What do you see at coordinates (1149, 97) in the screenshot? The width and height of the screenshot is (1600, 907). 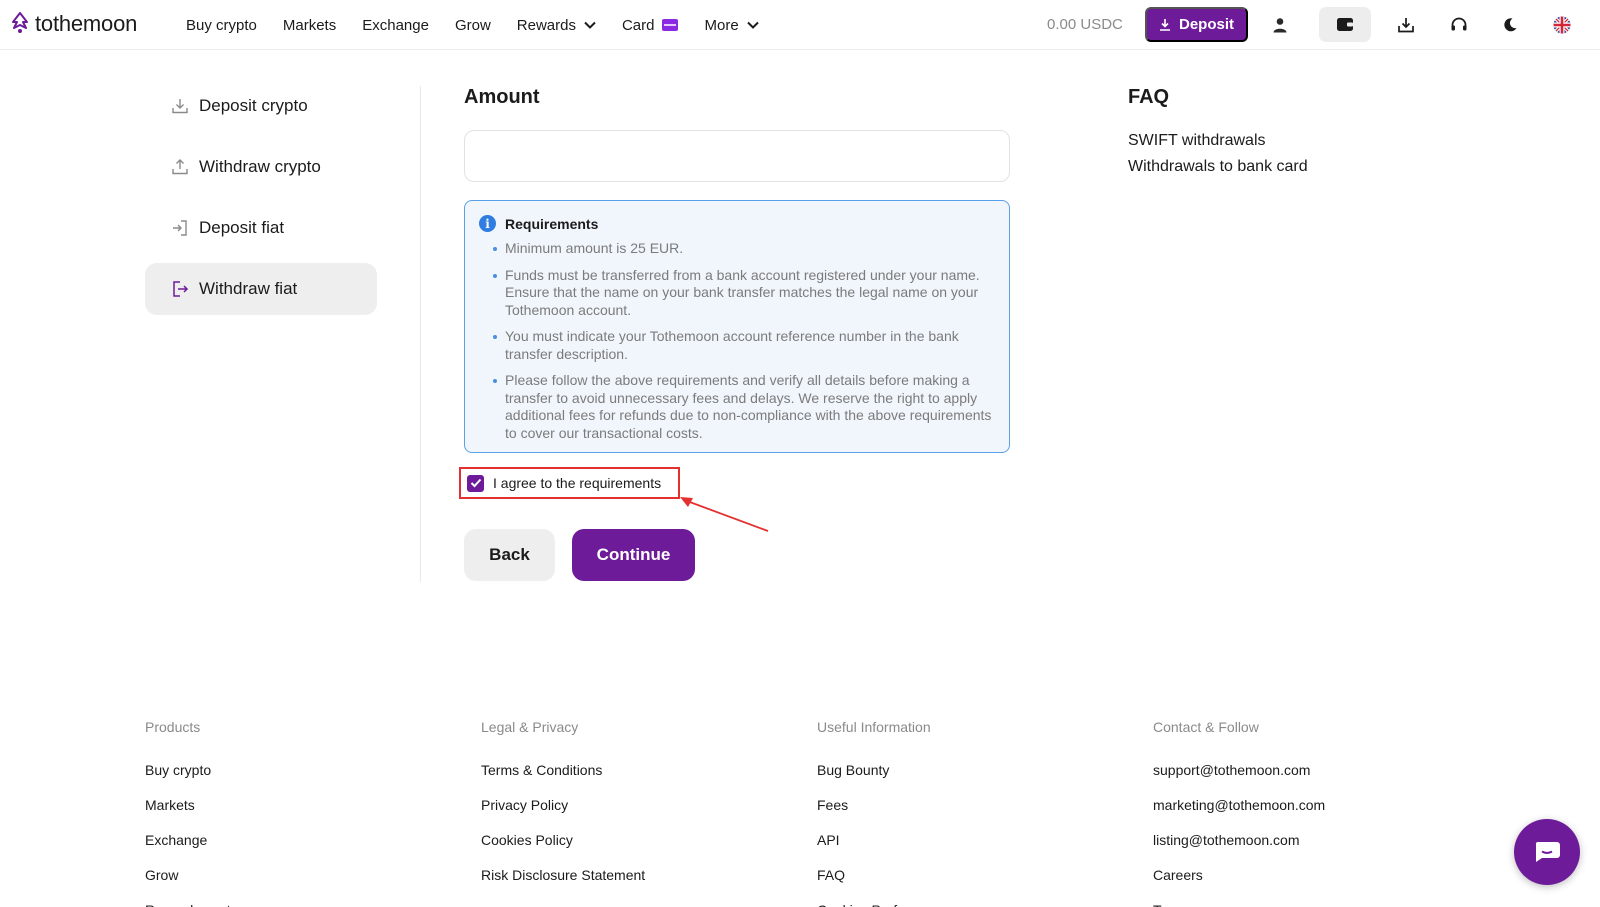 I see `faq-title: FAQ` at bounding box center [1149, 97].